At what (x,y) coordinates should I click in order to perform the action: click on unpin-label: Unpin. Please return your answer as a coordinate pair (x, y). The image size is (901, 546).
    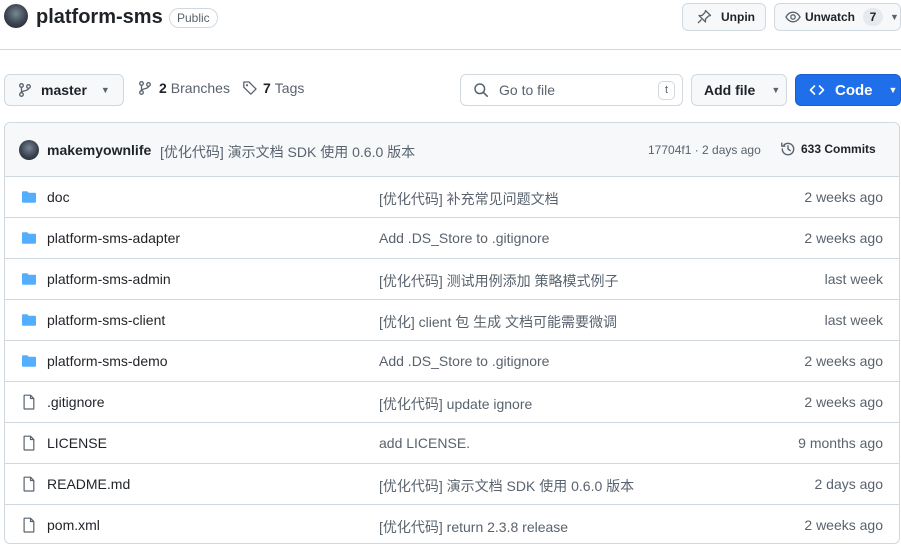
    Looking at the image, I should click on (738, 17).